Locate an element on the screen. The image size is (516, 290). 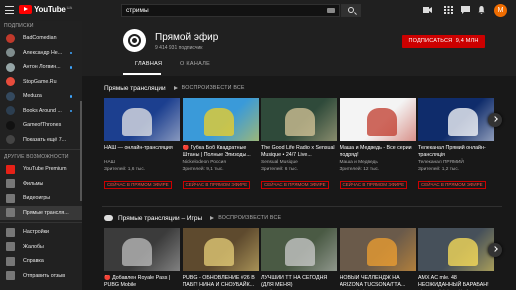
sidebar-item: Meduza is located at coordinates (41, 96).